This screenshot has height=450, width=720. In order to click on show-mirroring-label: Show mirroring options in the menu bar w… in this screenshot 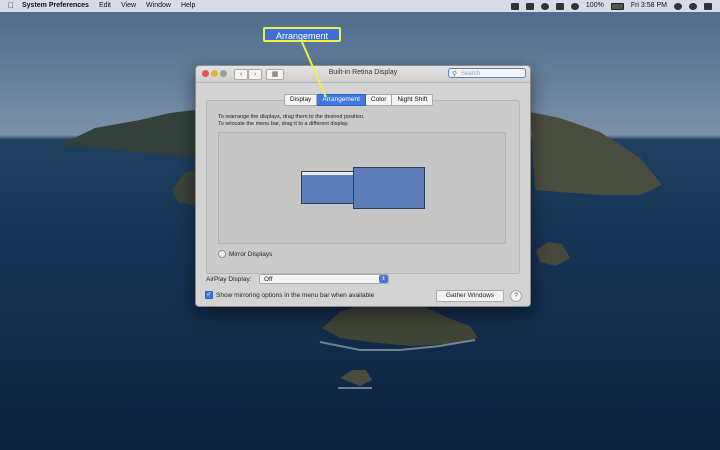, I will do `click(295, 295)`.